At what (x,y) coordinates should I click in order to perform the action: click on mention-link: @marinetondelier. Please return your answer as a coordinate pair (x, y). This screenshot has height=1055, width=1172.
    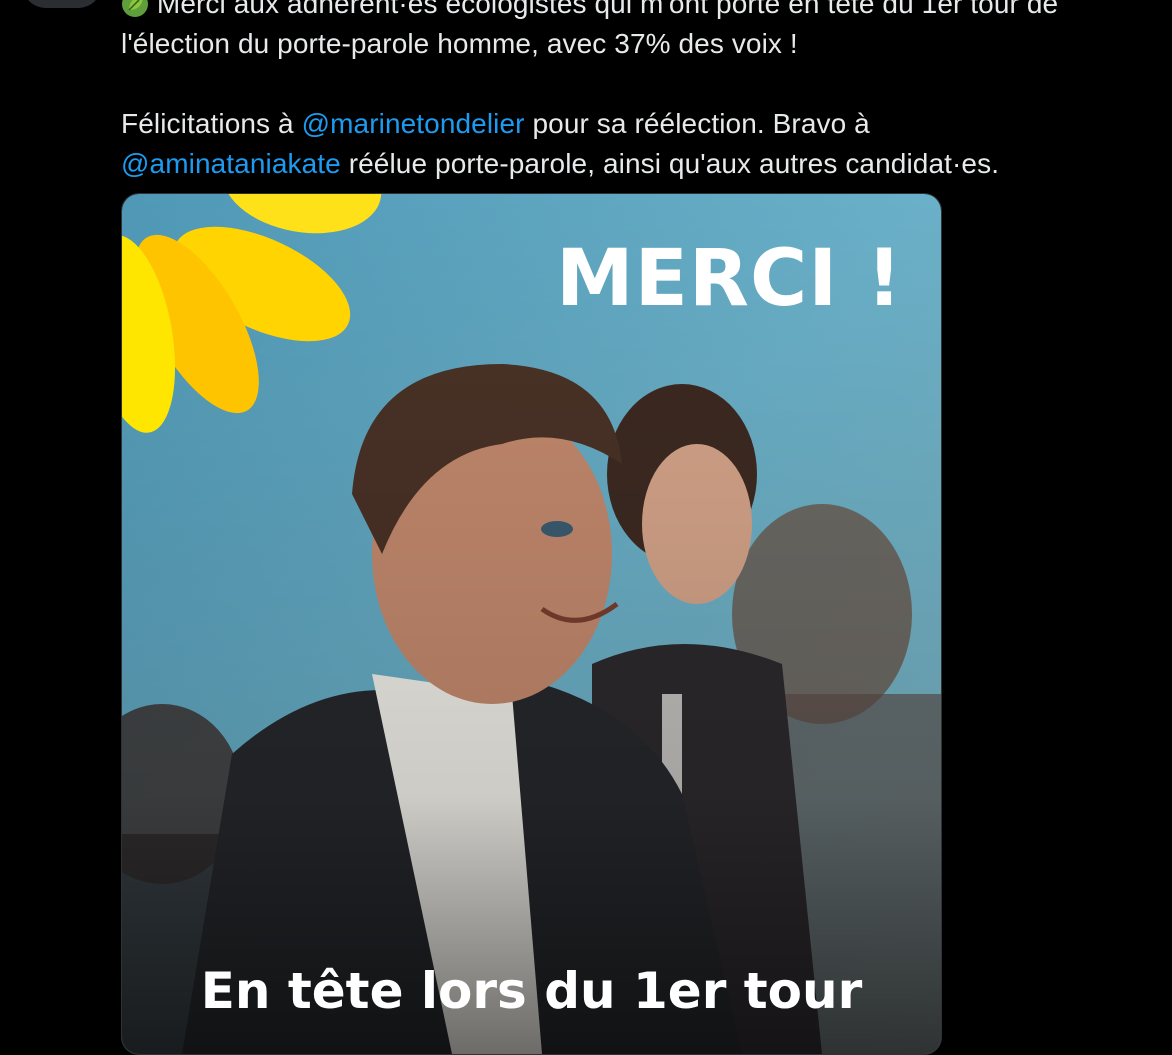
    Looking at the image, I should click on (413, 123).